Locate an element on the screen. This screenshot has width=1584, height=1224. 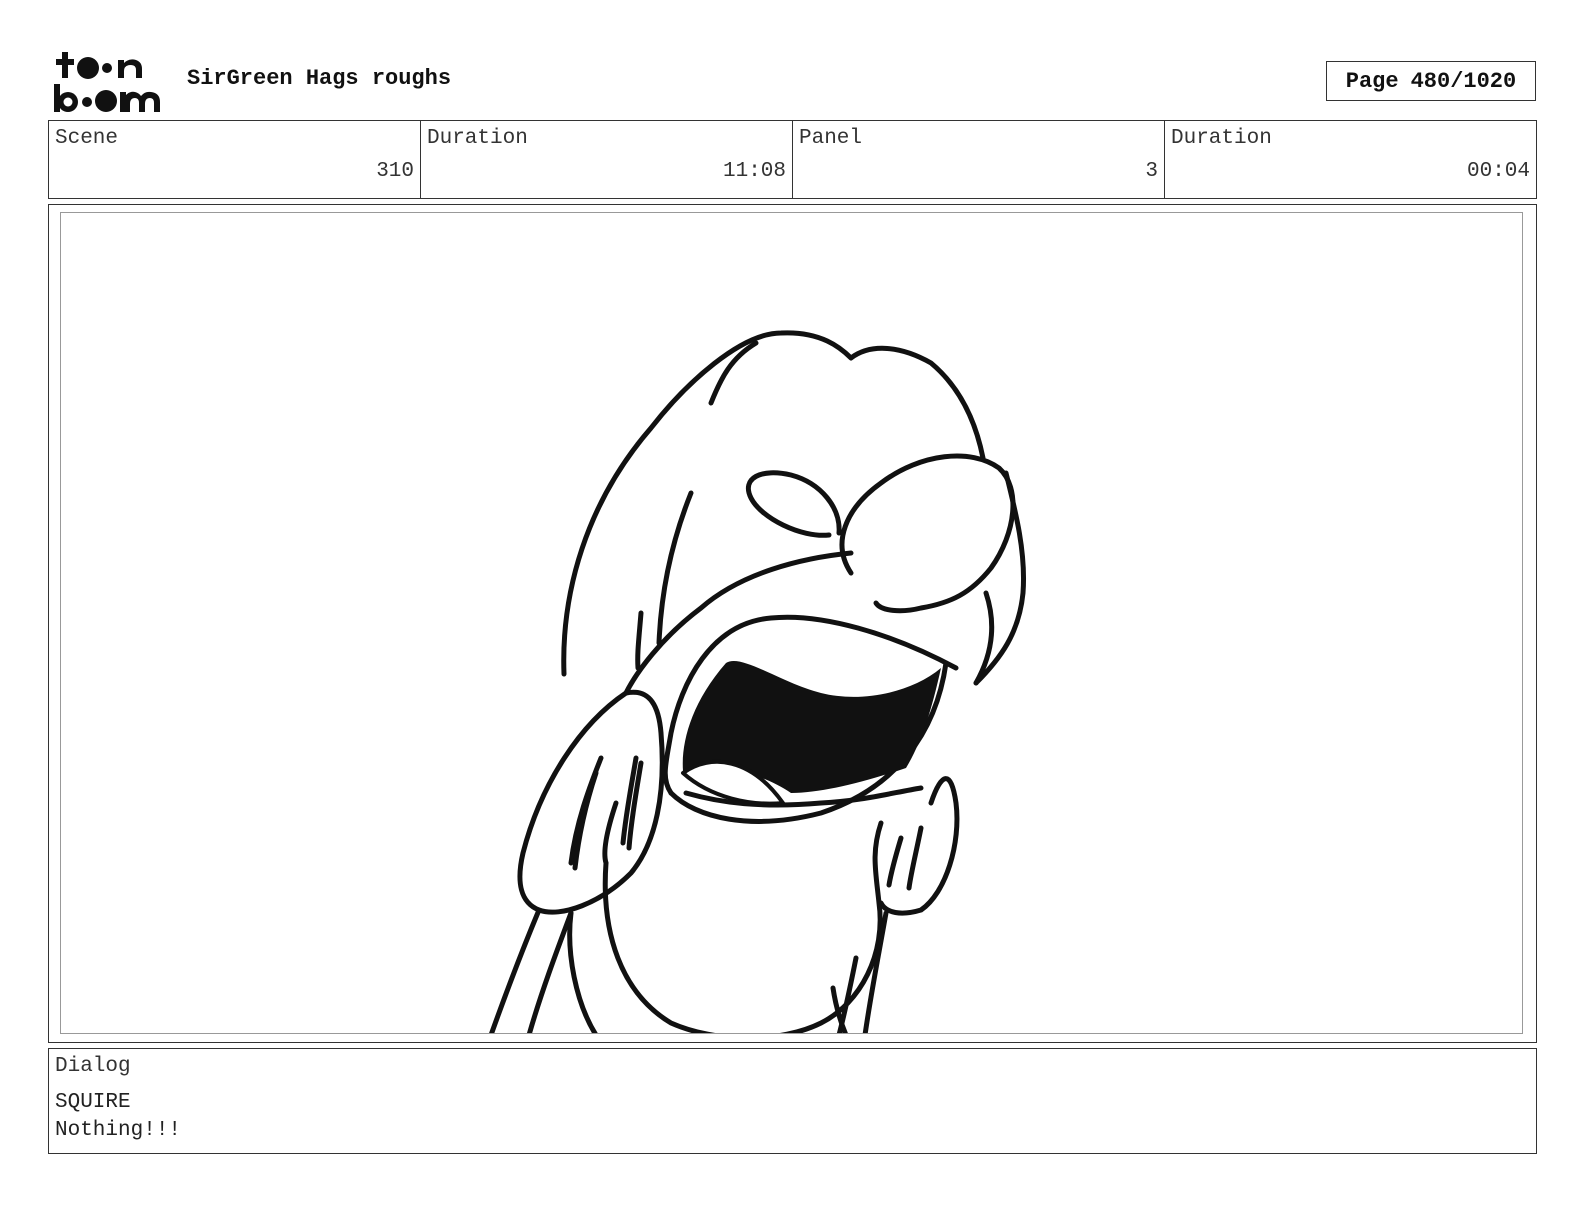
page-indicator: Page 480/1020 is located at coordinates (1431, 81).